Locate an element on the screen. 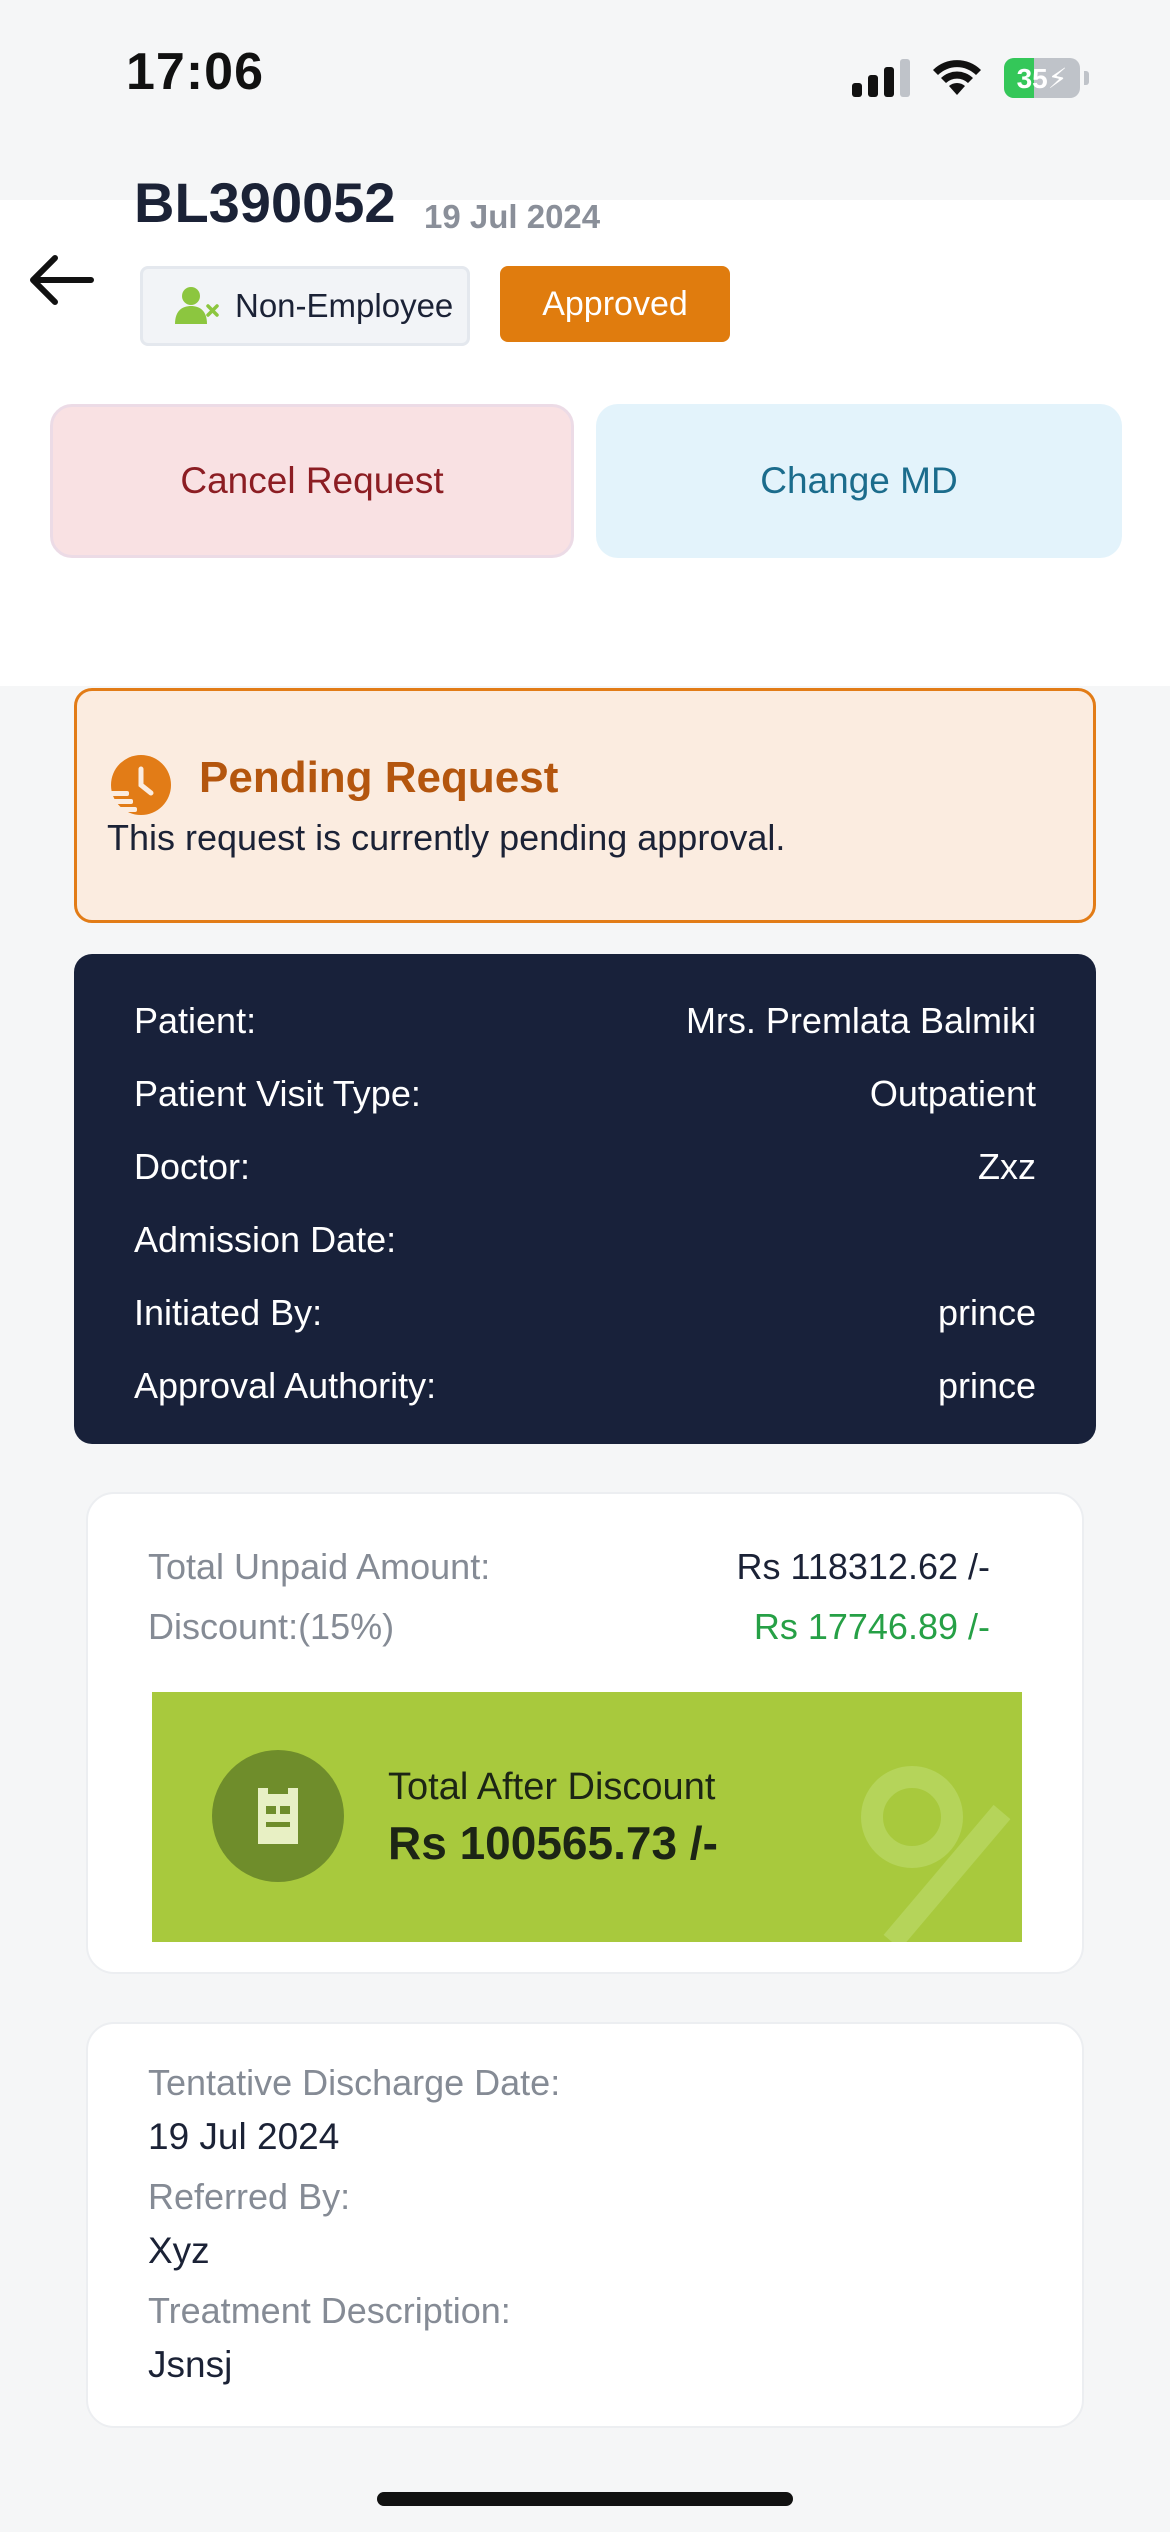  info-row-patient: Patient: Mrs. Premlata Balmiki is located at coordinates (585, 1020).